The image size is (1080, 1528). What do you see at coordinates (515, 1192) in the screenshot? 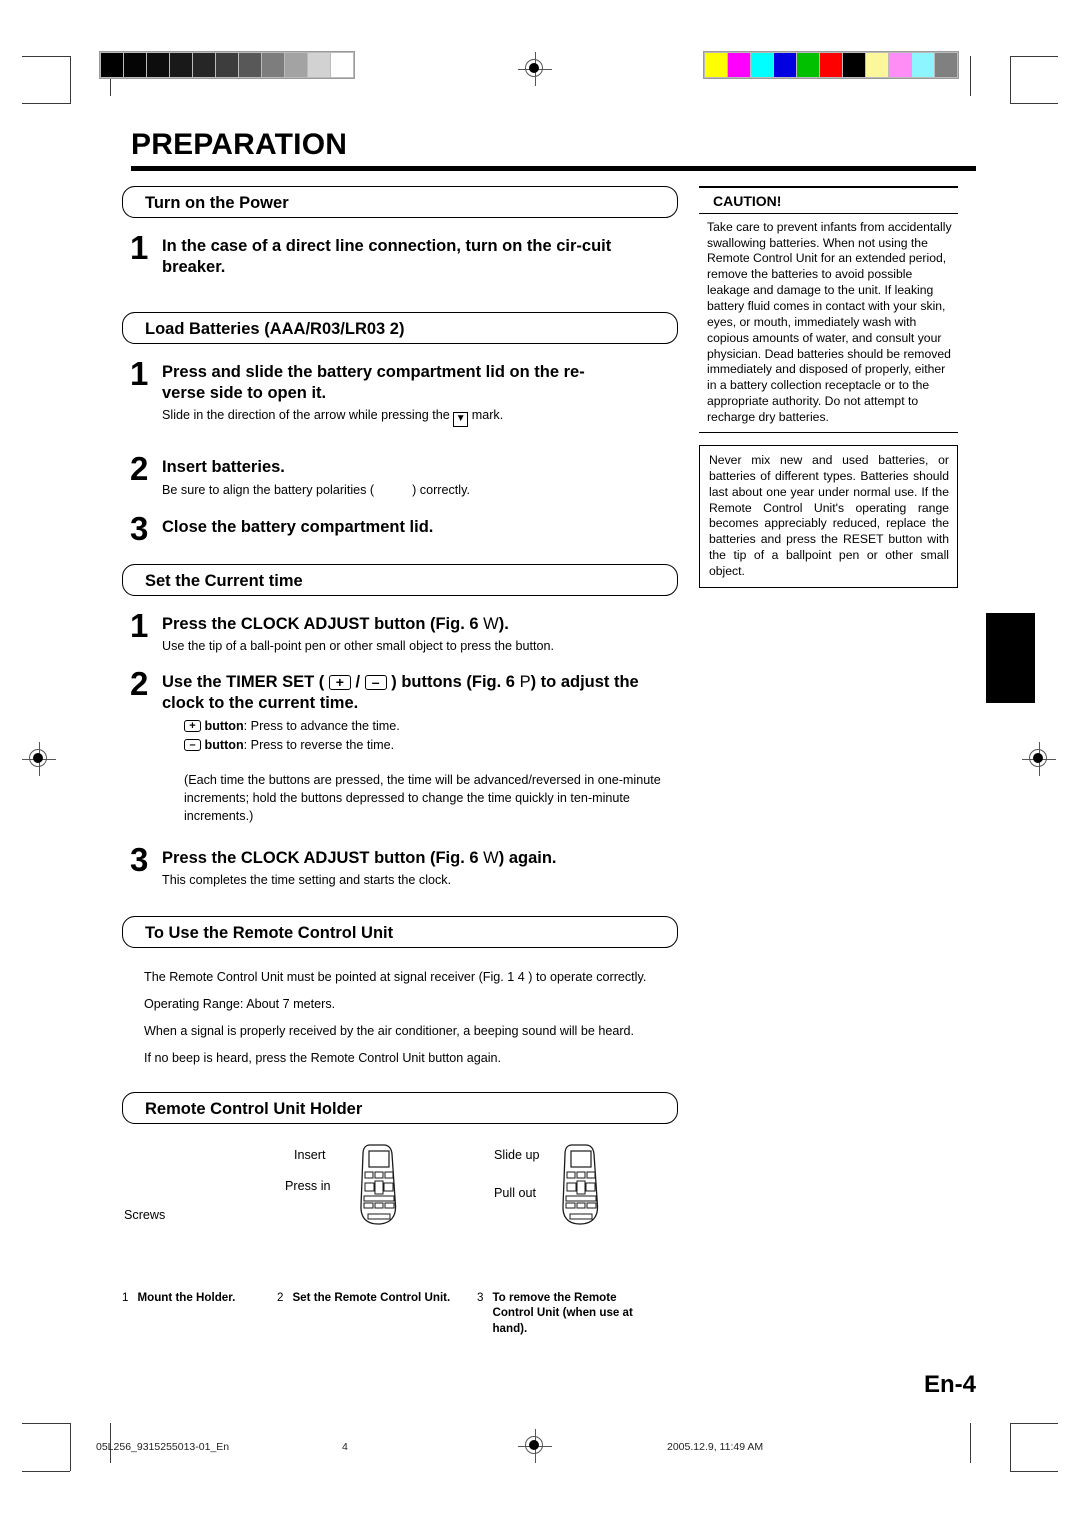
I see `holder-label-pull-out: Pull out` at bounding box center [515, 1192].